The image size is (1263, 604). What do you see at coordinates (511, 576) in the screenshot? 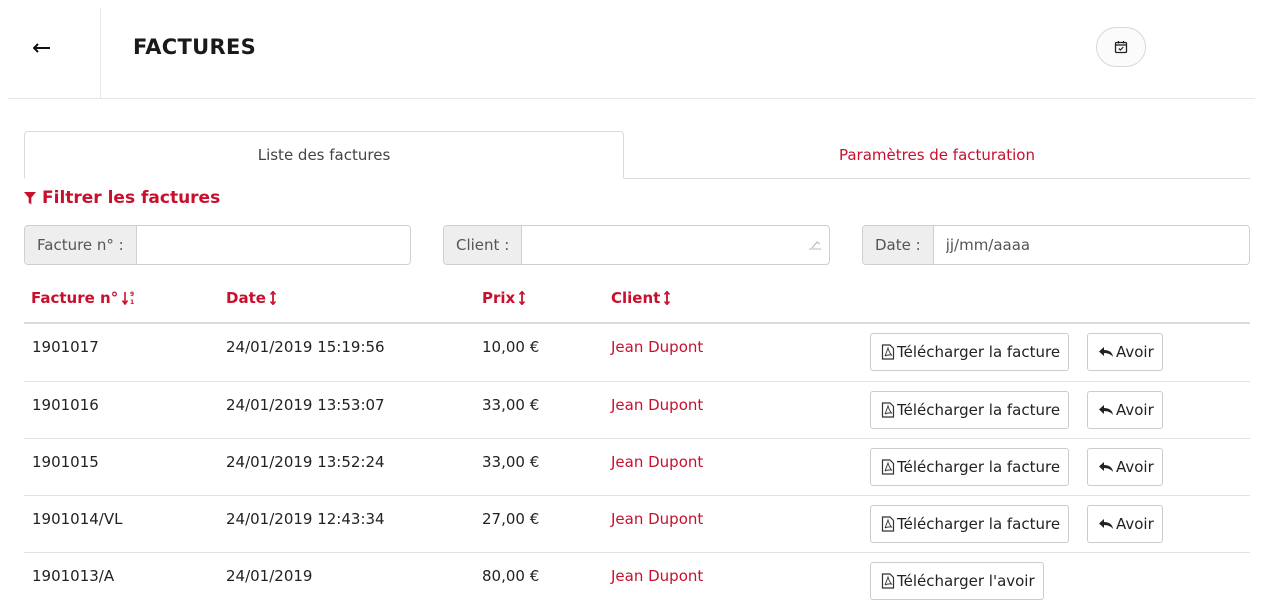
I see `invoice-price: 80,00 €` at bounding box center [511, 576].